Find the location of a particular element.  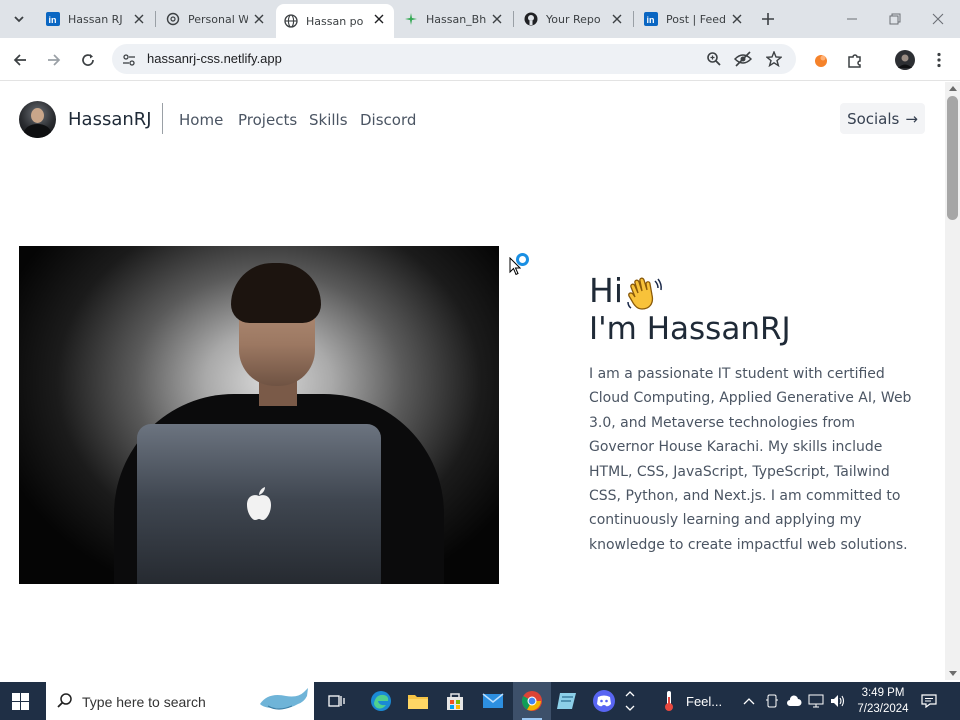

tray-onedrive is located at coordinates (794, 701).